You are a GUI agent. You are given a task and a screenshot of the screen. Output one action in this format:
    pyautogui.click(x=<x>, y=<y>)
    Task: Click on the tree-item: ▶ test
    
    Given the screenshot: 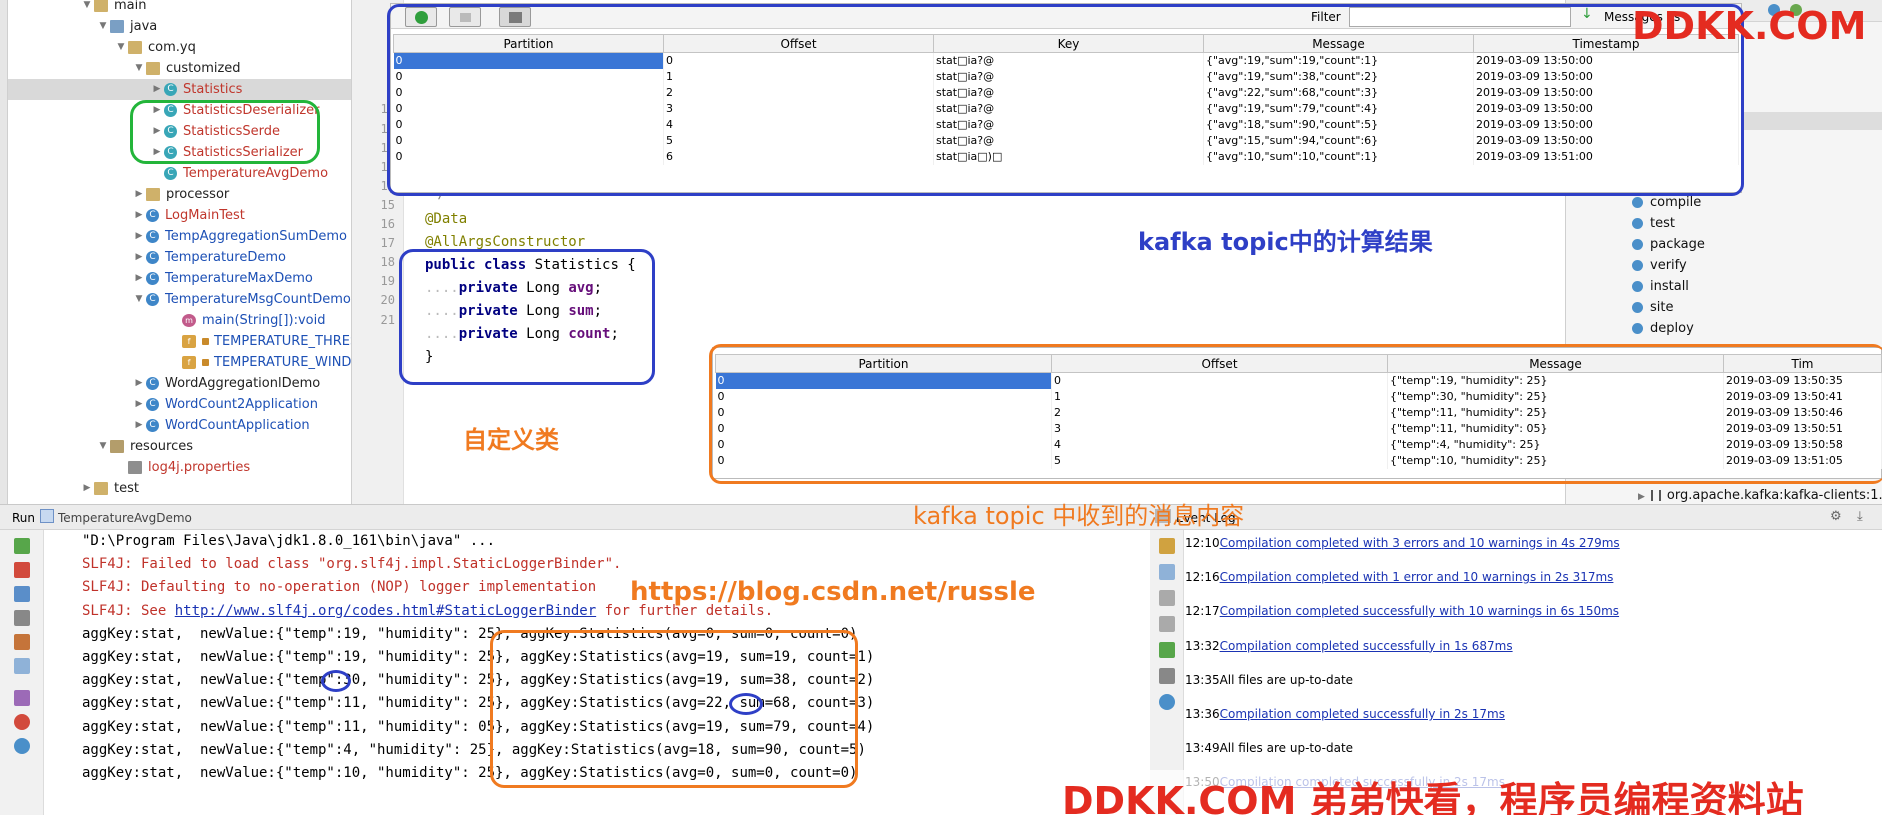 What is the action you would take?
    pyautogui.click(x=215, y=488)
    